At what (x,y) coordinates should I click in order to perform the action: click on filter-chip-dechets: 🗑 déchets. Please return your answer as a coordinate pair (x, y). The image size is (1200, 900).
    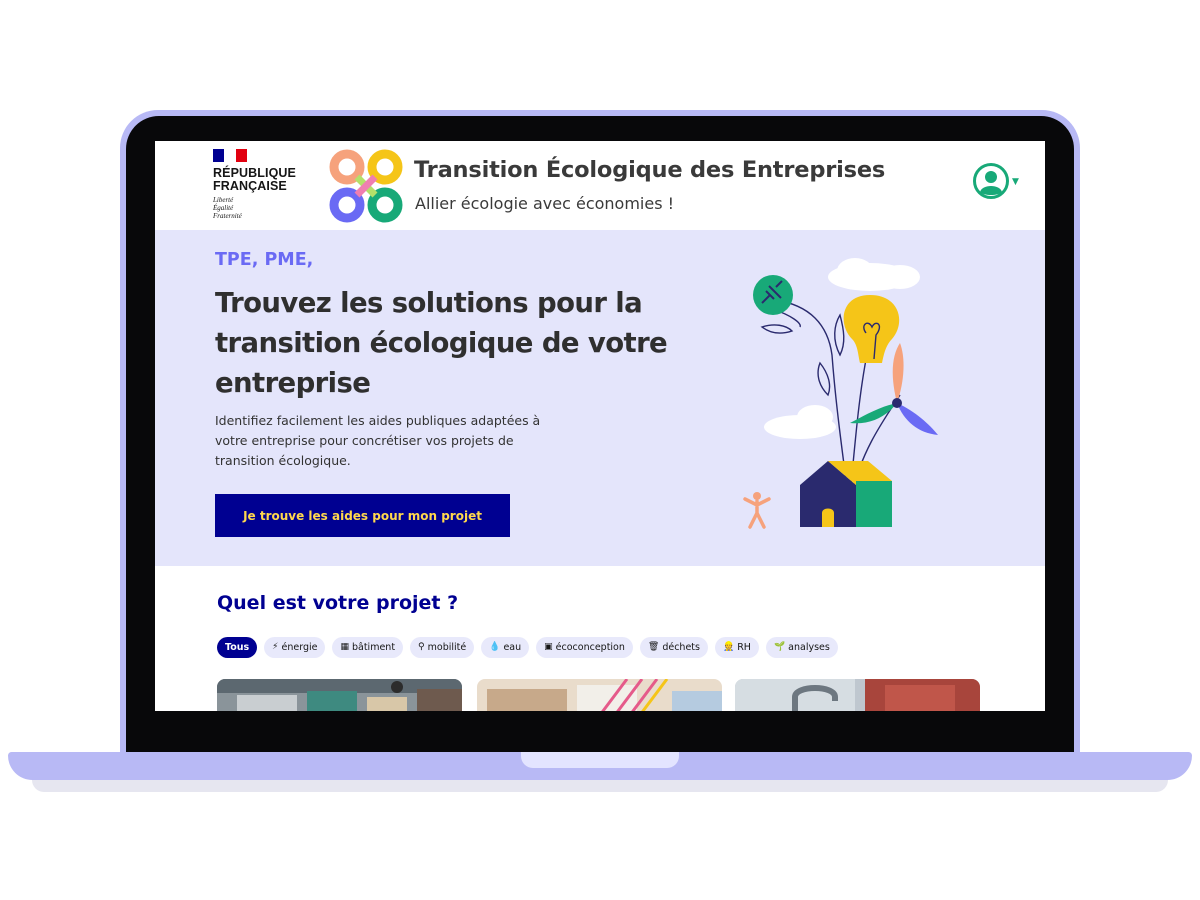
    Looking at the image, I should click on (673, 647).